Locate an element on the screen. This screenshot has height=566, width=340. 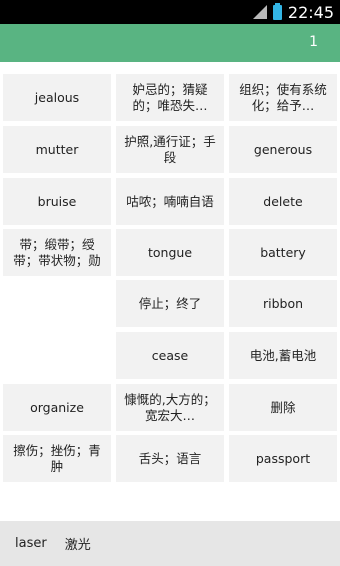
clock: 22:45 is located at coordinates (310, 12).